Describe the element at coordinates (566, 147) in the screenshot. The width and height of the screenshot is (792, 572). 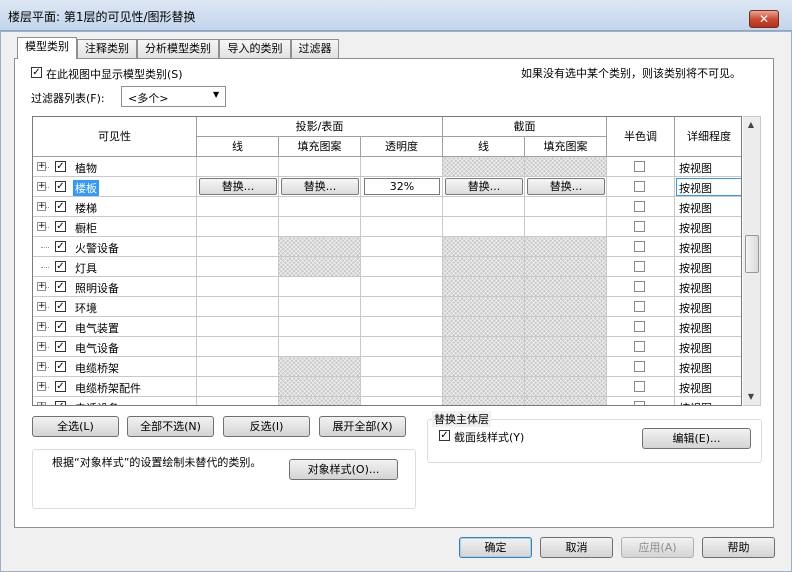
I see `col-header-cut-pattern: 填充图案` at that location.